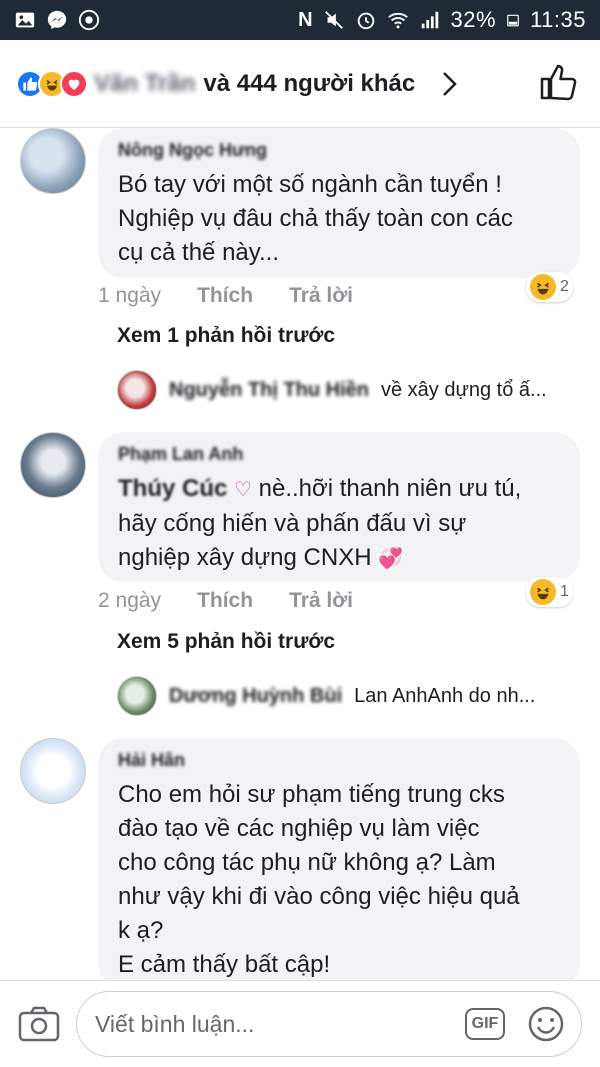 This screenshot has width=600, height=1067. I want to click on reply-author: Nguyễn Thị Thu Hiền, so click(269, 390).